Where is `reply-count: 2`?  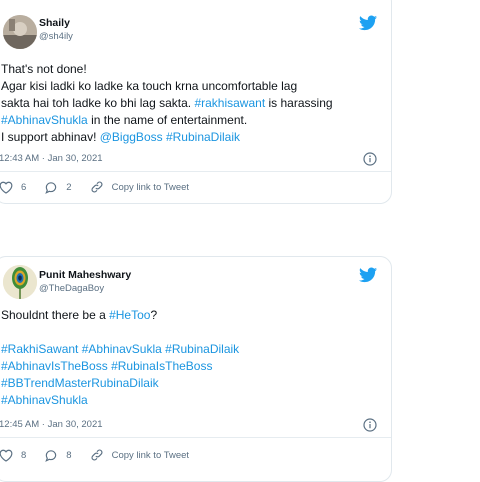
reply-count: 2 is located at coordinates (69, 187).